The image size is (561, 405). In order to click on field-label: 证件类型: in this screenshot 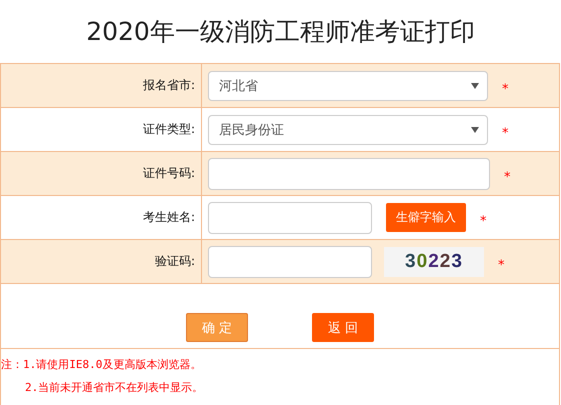, I will do `click(168, 129)`.